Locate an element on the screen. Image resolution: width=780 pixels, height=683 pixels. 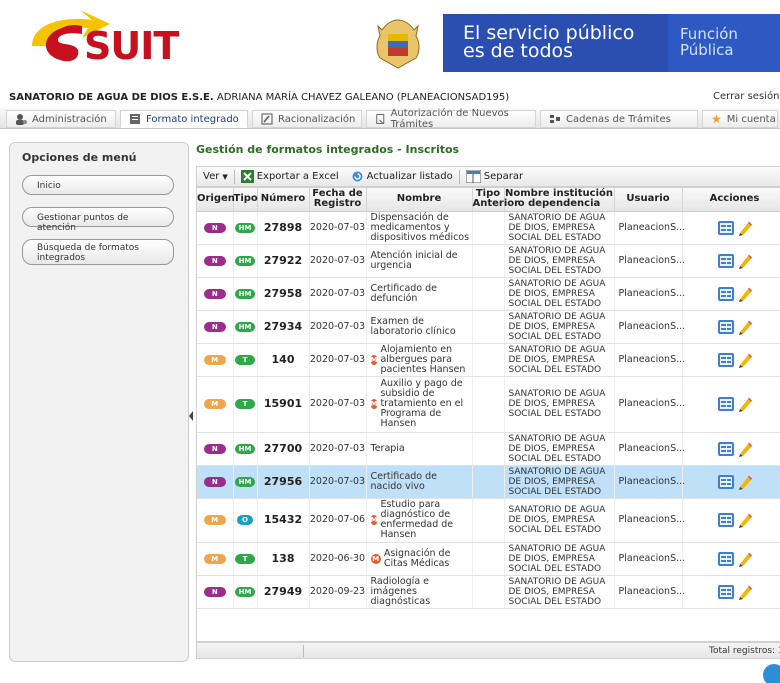
nombre-text: Atención inicial de urgencia is located at coordinates (414, 260).